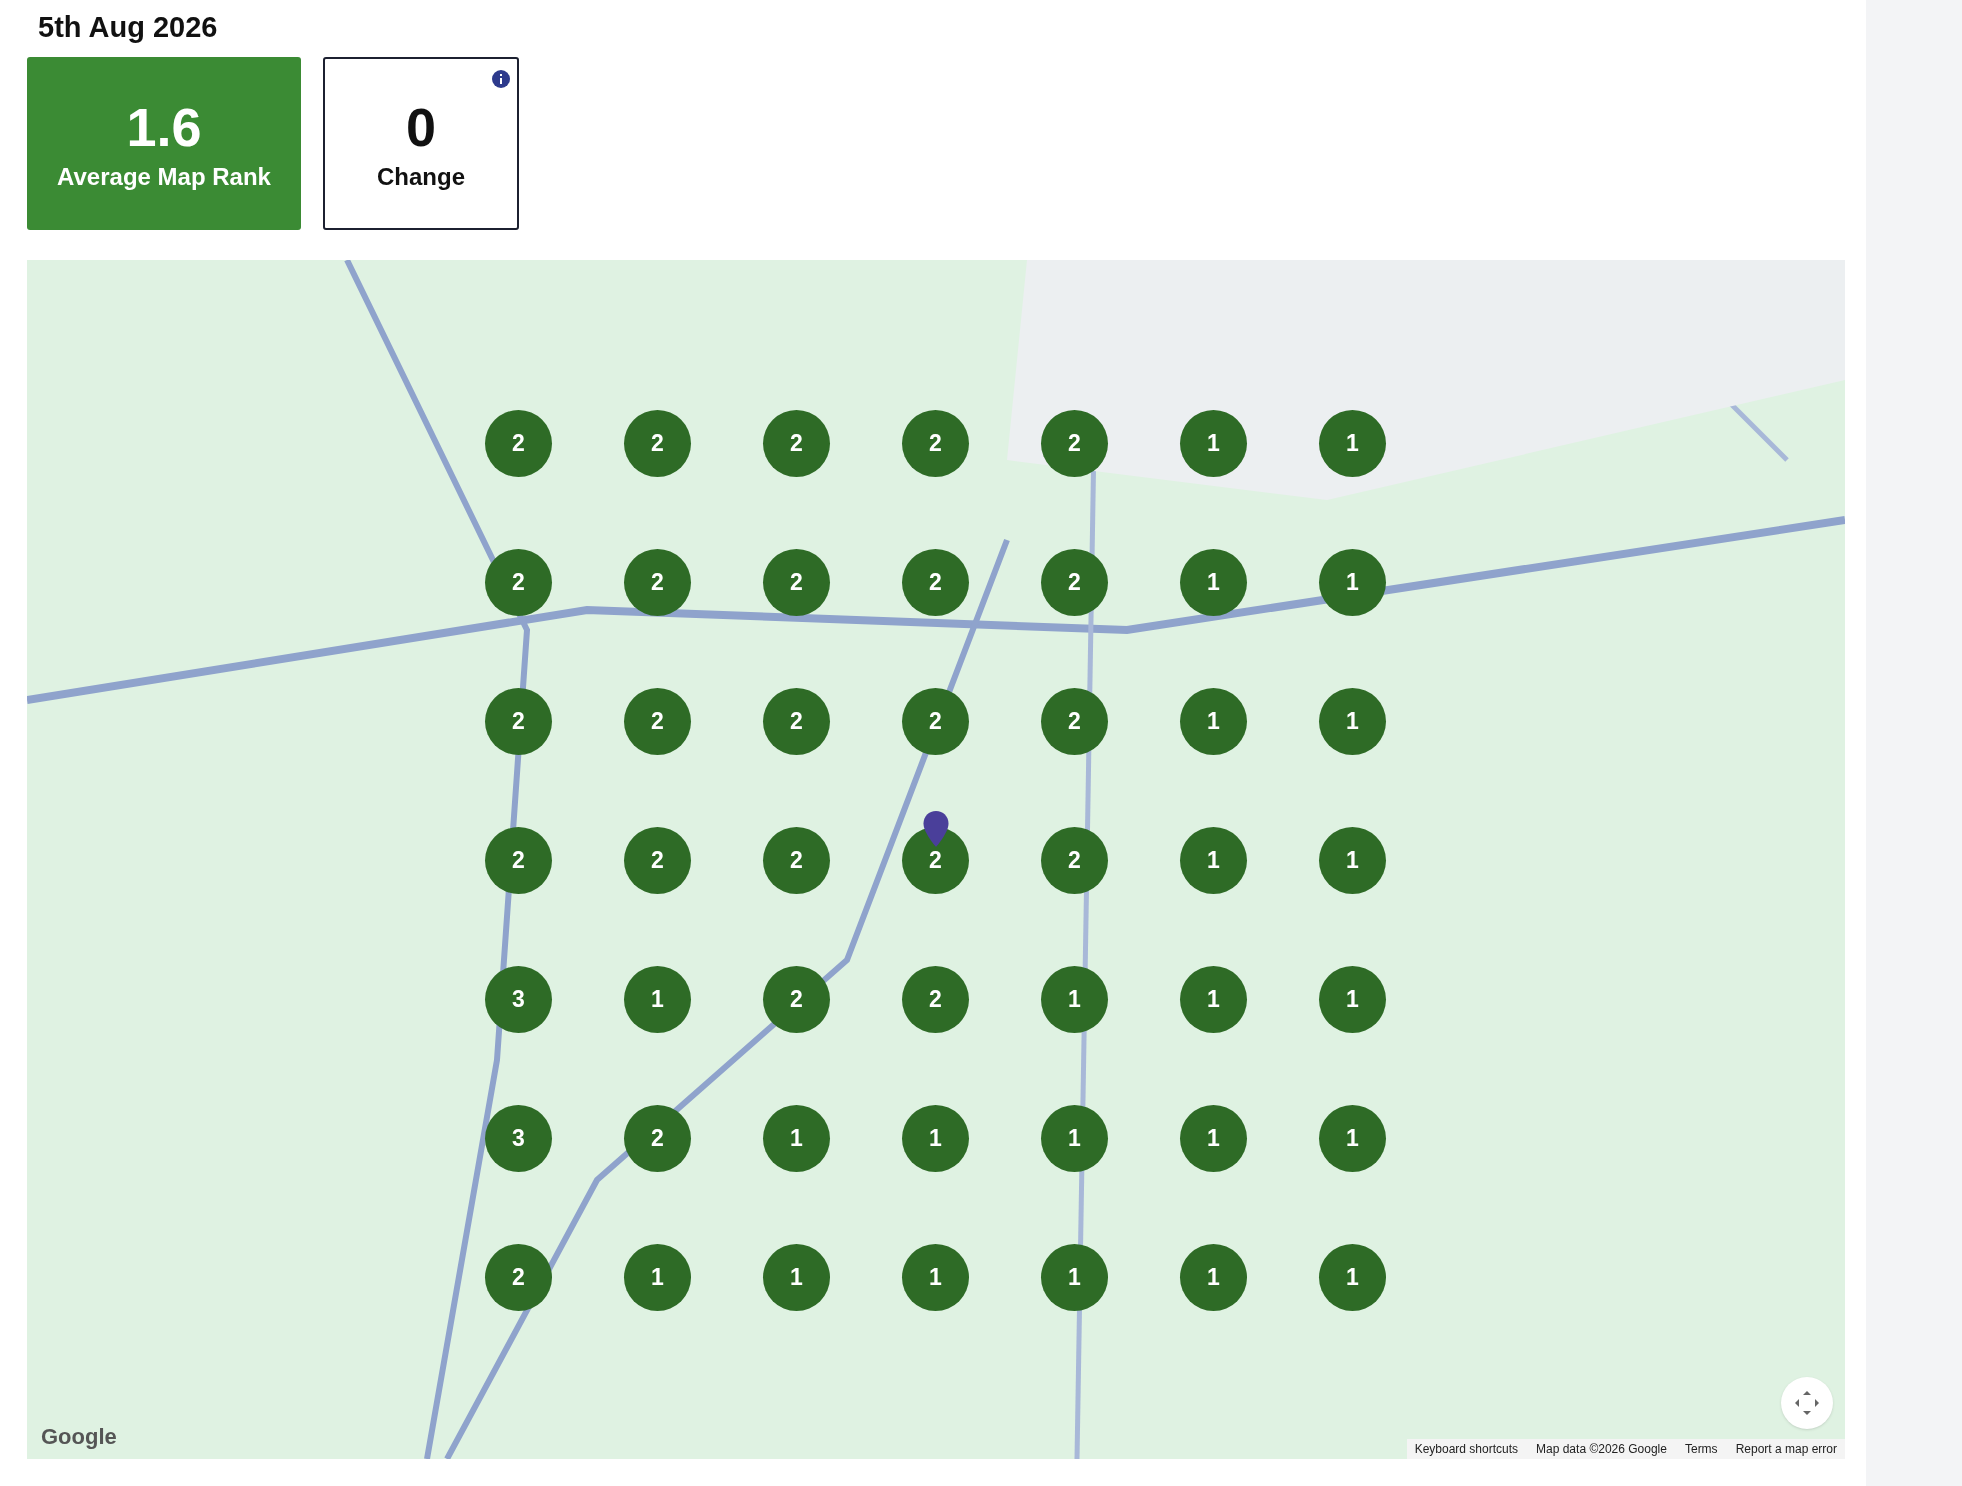 The height and width of the screenshot is (1486, 1962). I want to click on map-footer-link: Keyboard shortcuts, so click(1466, 1449).